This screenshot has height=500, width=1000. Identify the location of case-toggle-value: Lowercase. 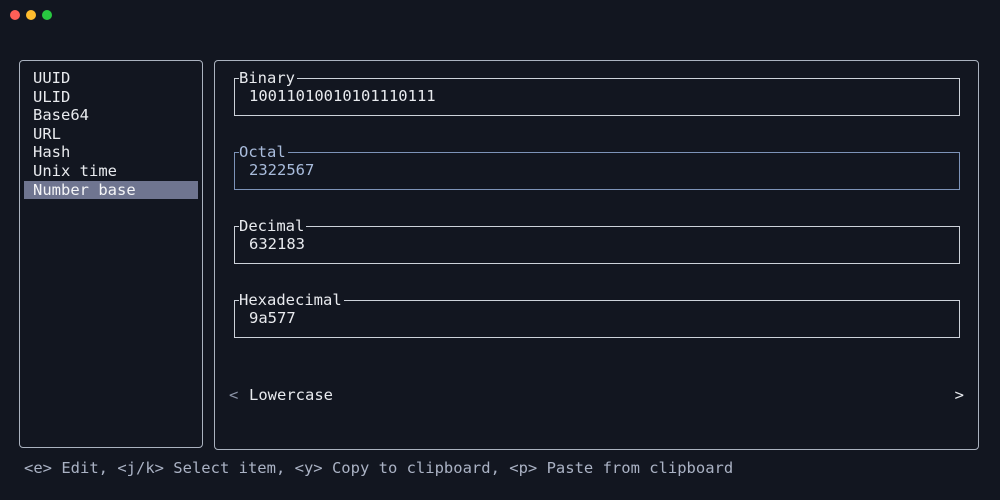
(291, 395).